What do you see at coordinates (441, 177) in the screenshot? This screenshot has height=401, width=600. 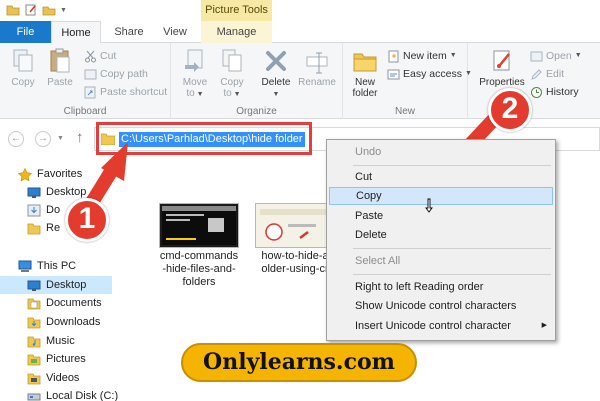 I see `menu-item-cut: Cut` at bounding box center [441, 177].